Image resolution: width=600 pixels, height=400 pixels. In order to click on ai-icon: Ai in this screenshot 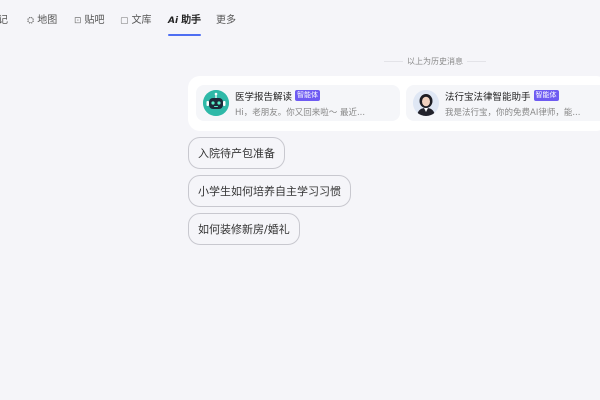, I will do `click(173, 21)`.